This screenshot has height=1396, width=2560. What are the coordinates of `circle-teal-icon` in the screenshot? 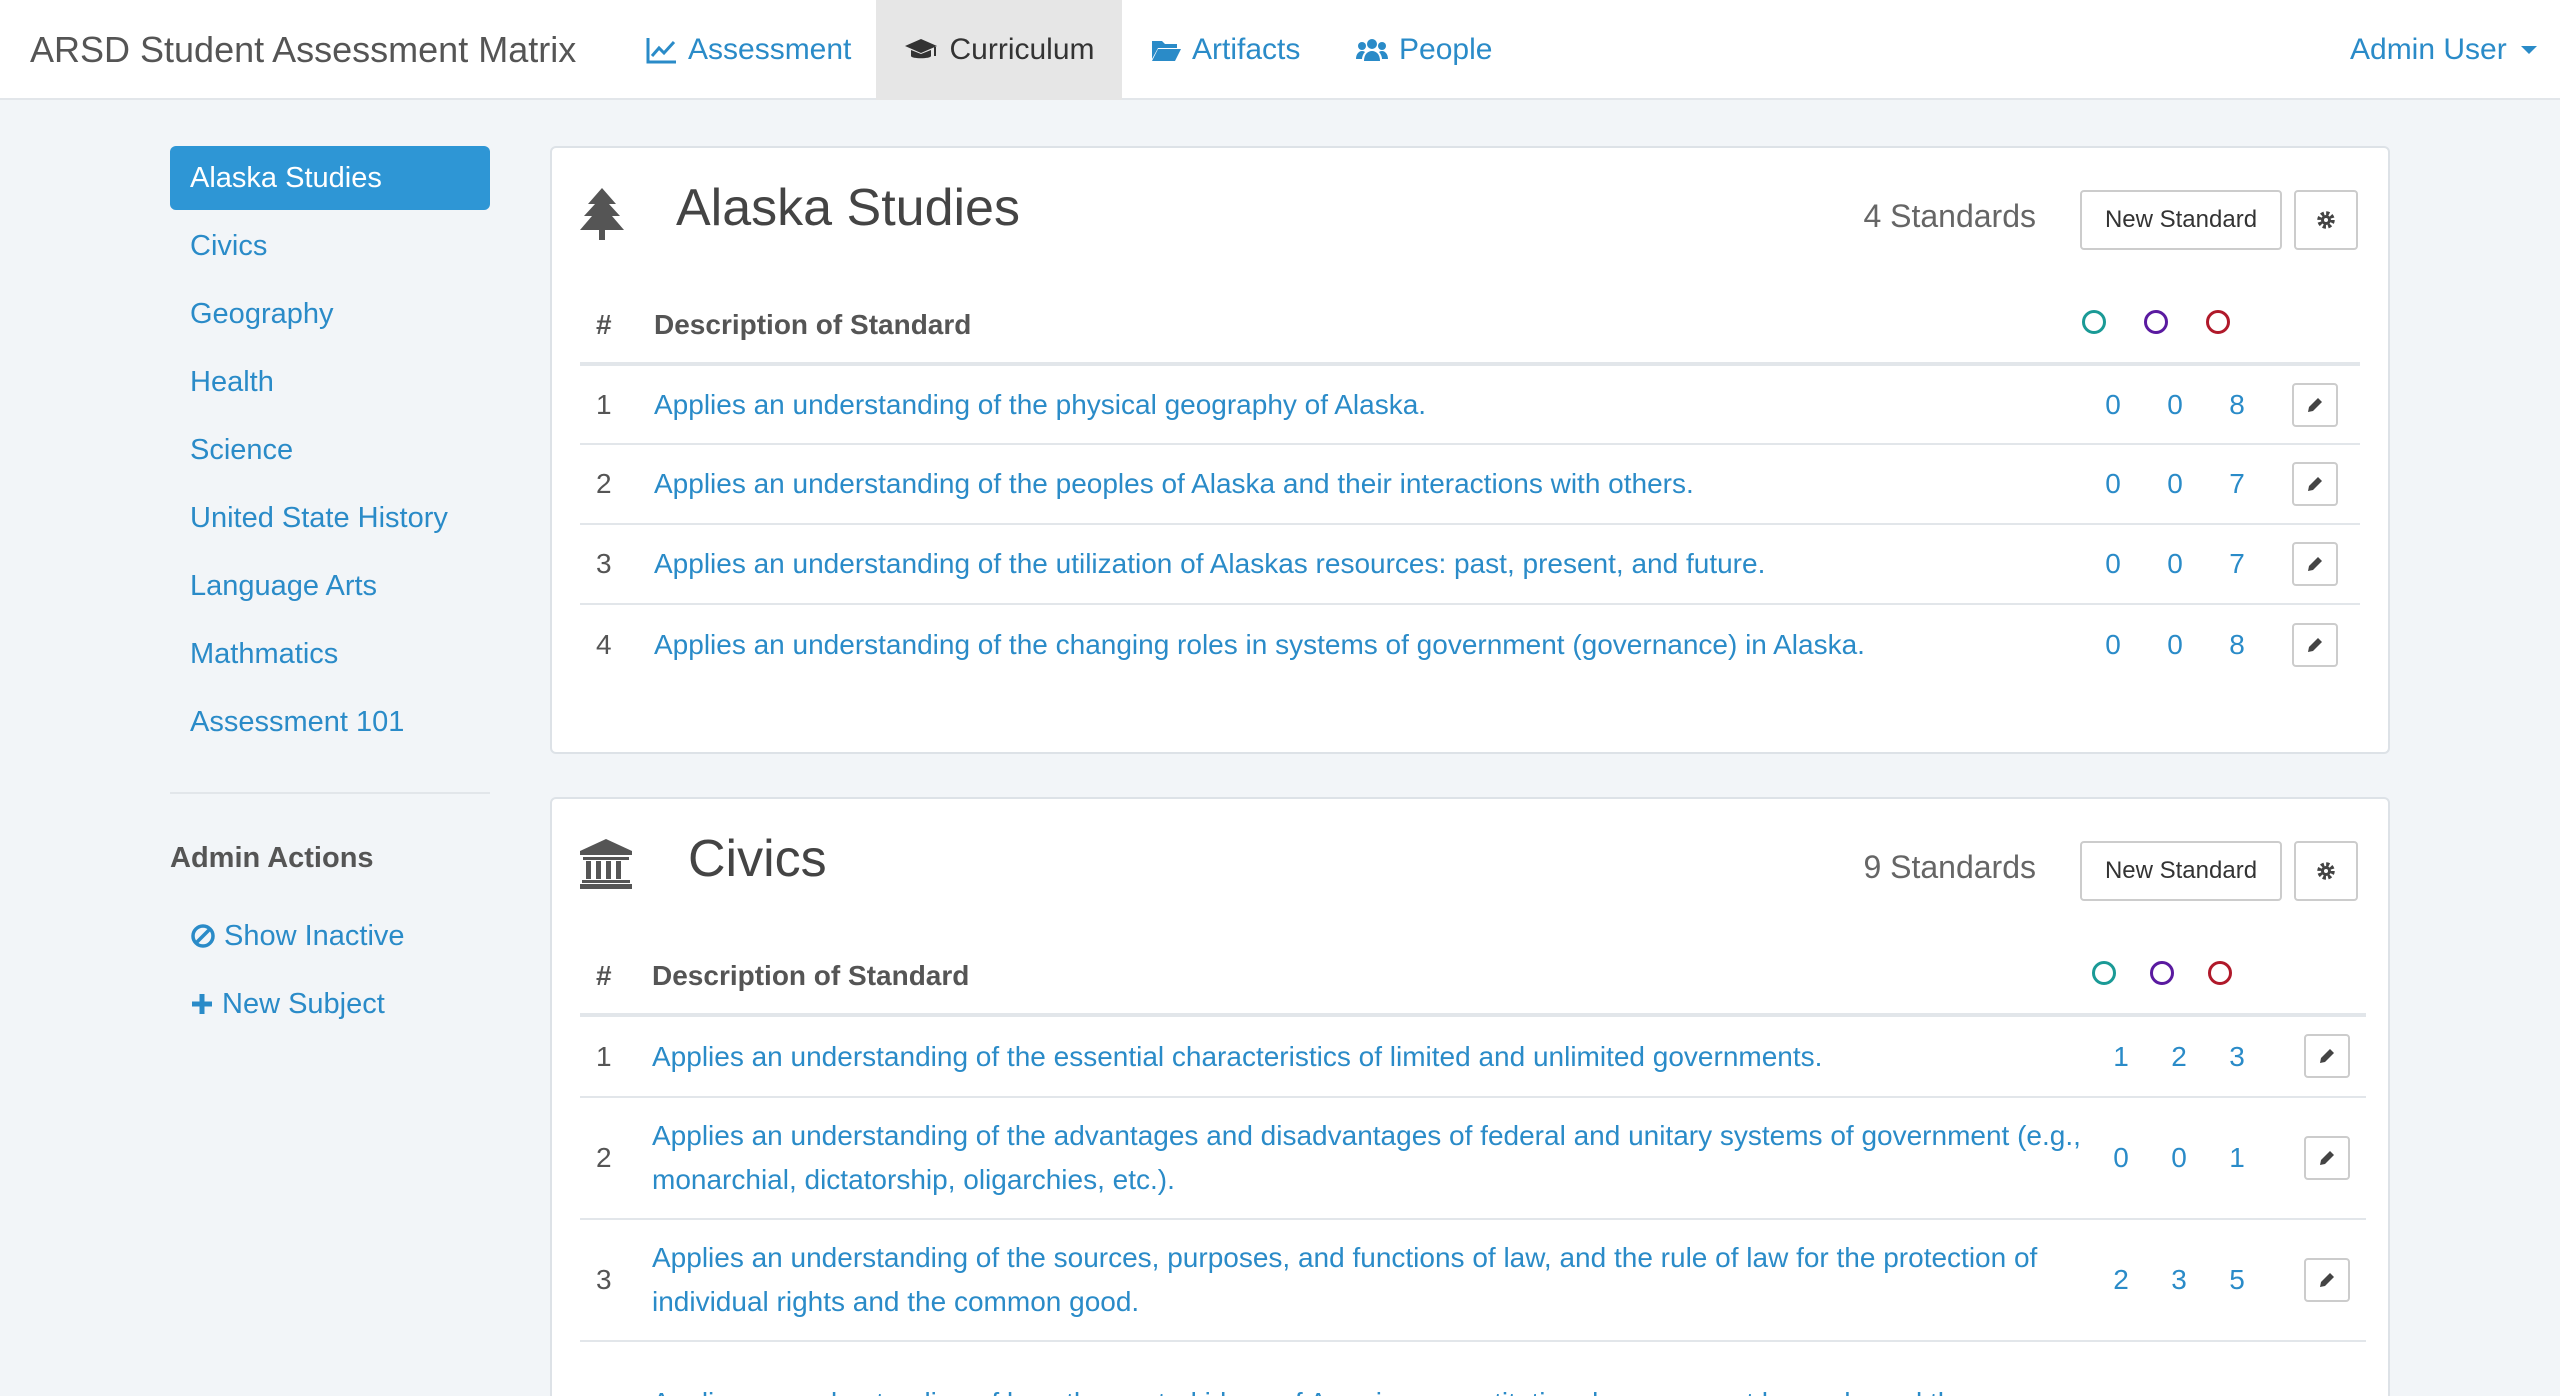 It's located at (2094, 322).